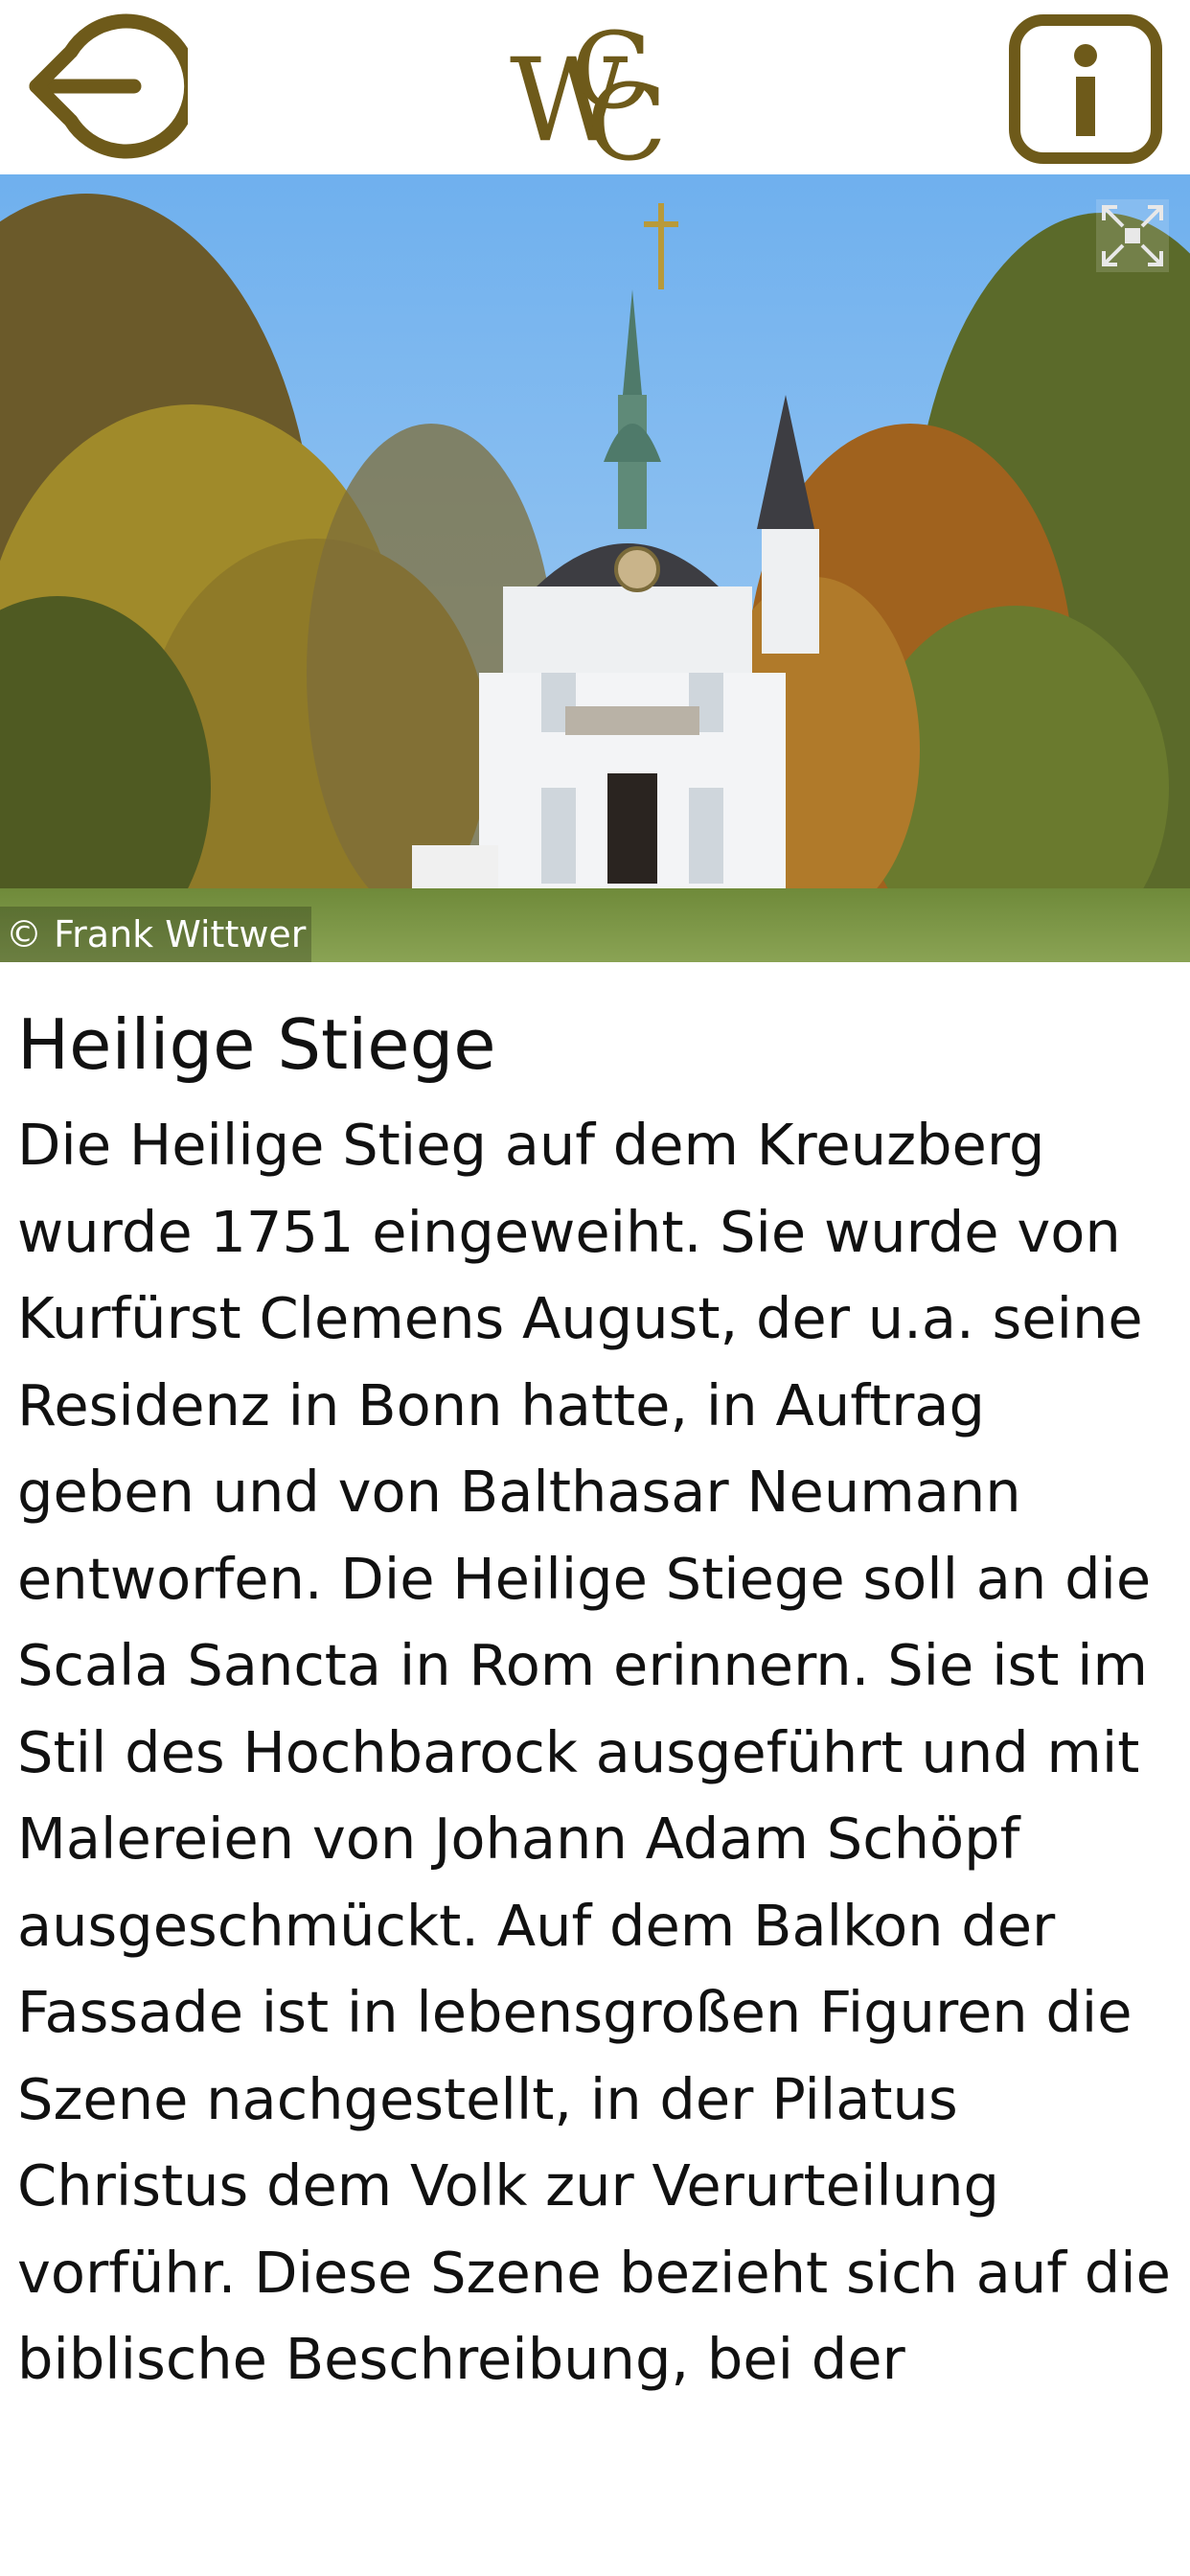 The height and width of the screenshot is (2576, 1190). What do you see at coordinates (156, 934) in the screenshot?
I see `photo-credit: © Frank Wittwer` at bounding box center [156, 934].